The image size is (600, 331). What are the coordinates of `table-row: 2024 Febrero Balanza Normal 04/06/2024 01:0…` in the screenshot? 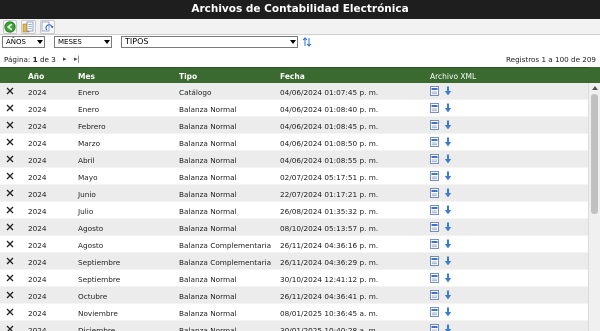 It's located at (294, 125).